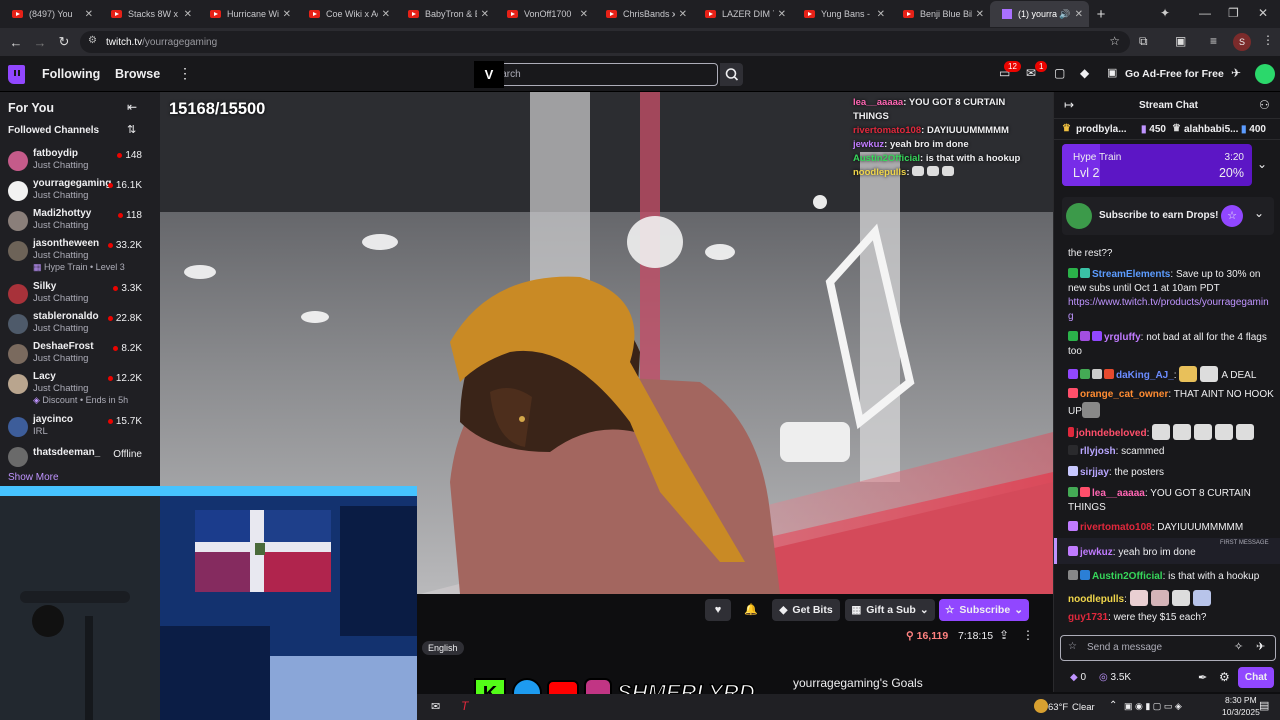 The height and width of the screenshot is (720, 1280). Describe the element at coordinates (596, 74) in the screenshot. I see `search-input: Search` at that location.